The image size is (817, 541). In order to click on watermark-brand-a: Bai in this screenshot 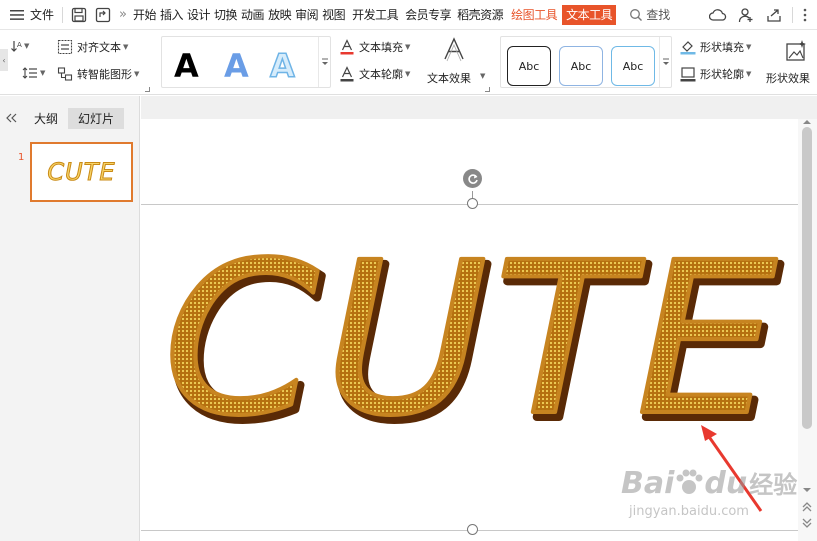, I will do `click(648, 483)`.